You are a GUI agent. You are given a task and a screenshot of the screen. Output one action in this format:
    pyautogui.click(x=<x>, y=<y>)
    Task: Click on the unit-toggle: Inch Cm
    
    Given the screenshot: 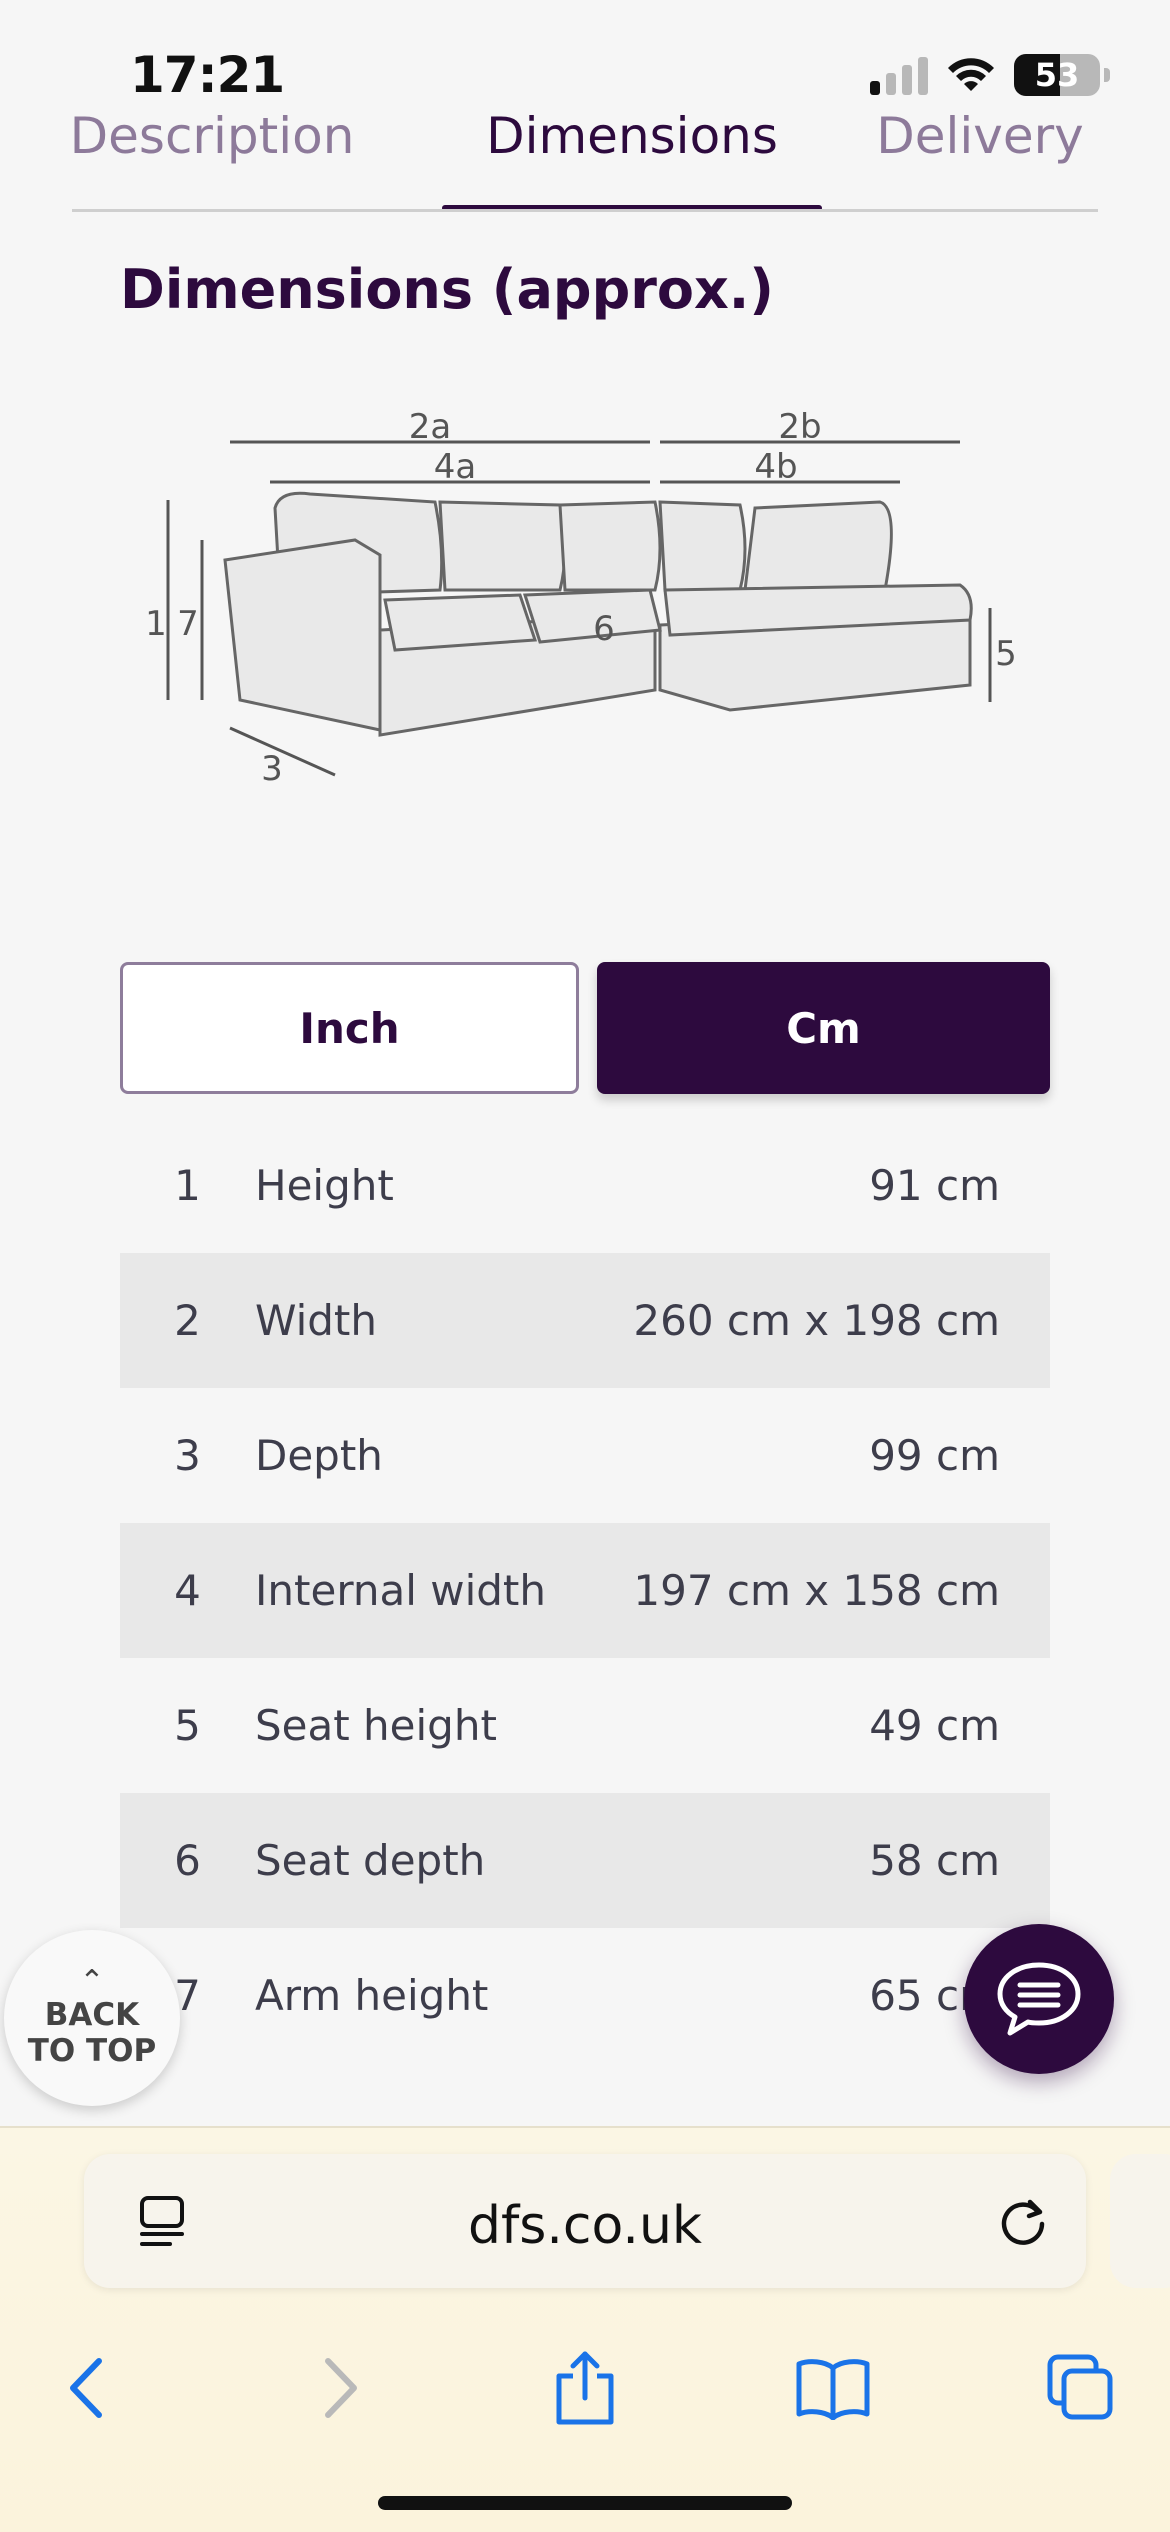 What is the action you would take?
    pyautogui.click(x=585, y=1028)
    